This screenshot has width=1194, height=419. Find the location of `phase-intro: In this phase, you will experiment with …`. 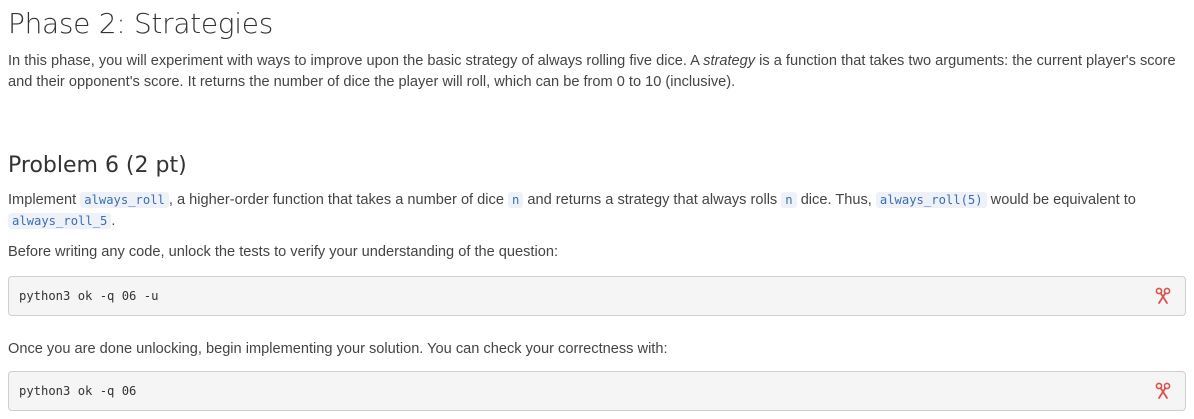

phase-intro: In this phase, you will experiment with … is located at coordinates (598, 72).